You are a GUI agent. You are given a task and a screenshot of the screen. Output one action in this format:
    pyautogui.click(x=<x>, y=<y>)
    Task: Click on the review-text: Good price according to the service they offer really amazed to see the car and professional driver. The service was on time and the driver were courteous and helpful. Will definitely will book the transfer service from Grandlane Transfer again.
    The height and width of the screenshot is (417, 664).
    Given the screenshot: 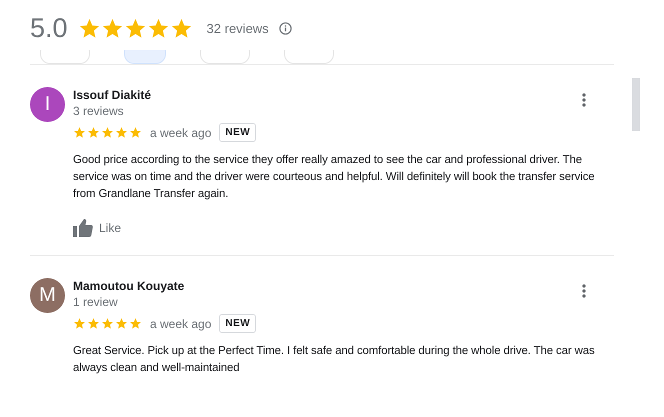 What is the action you would take?
    pyautogui.click(x=334, y=177)
    